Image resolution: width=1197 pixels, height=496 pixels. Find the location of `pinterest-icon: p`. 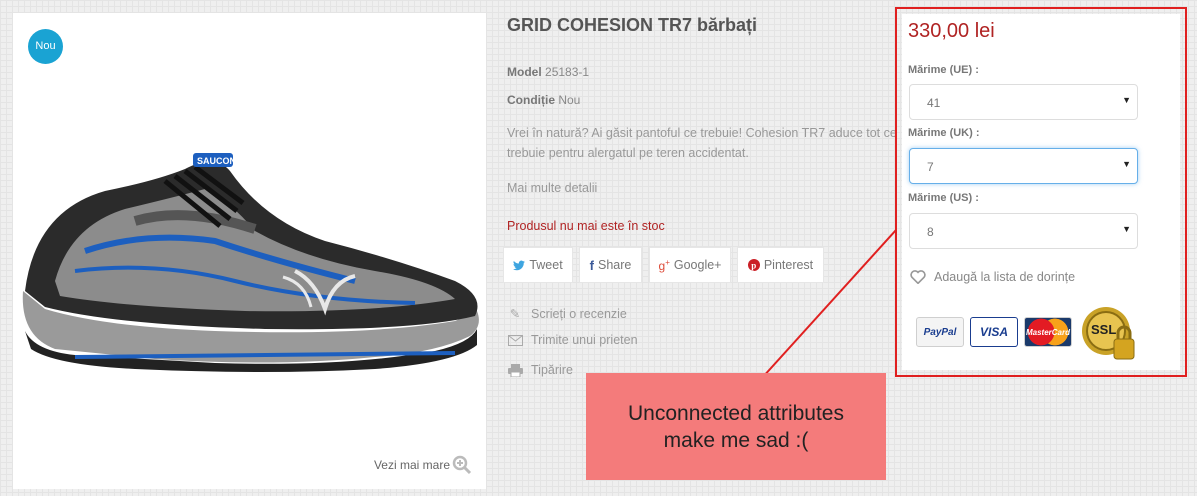

pinterest-icon: p is located at coordinates (753, 265).